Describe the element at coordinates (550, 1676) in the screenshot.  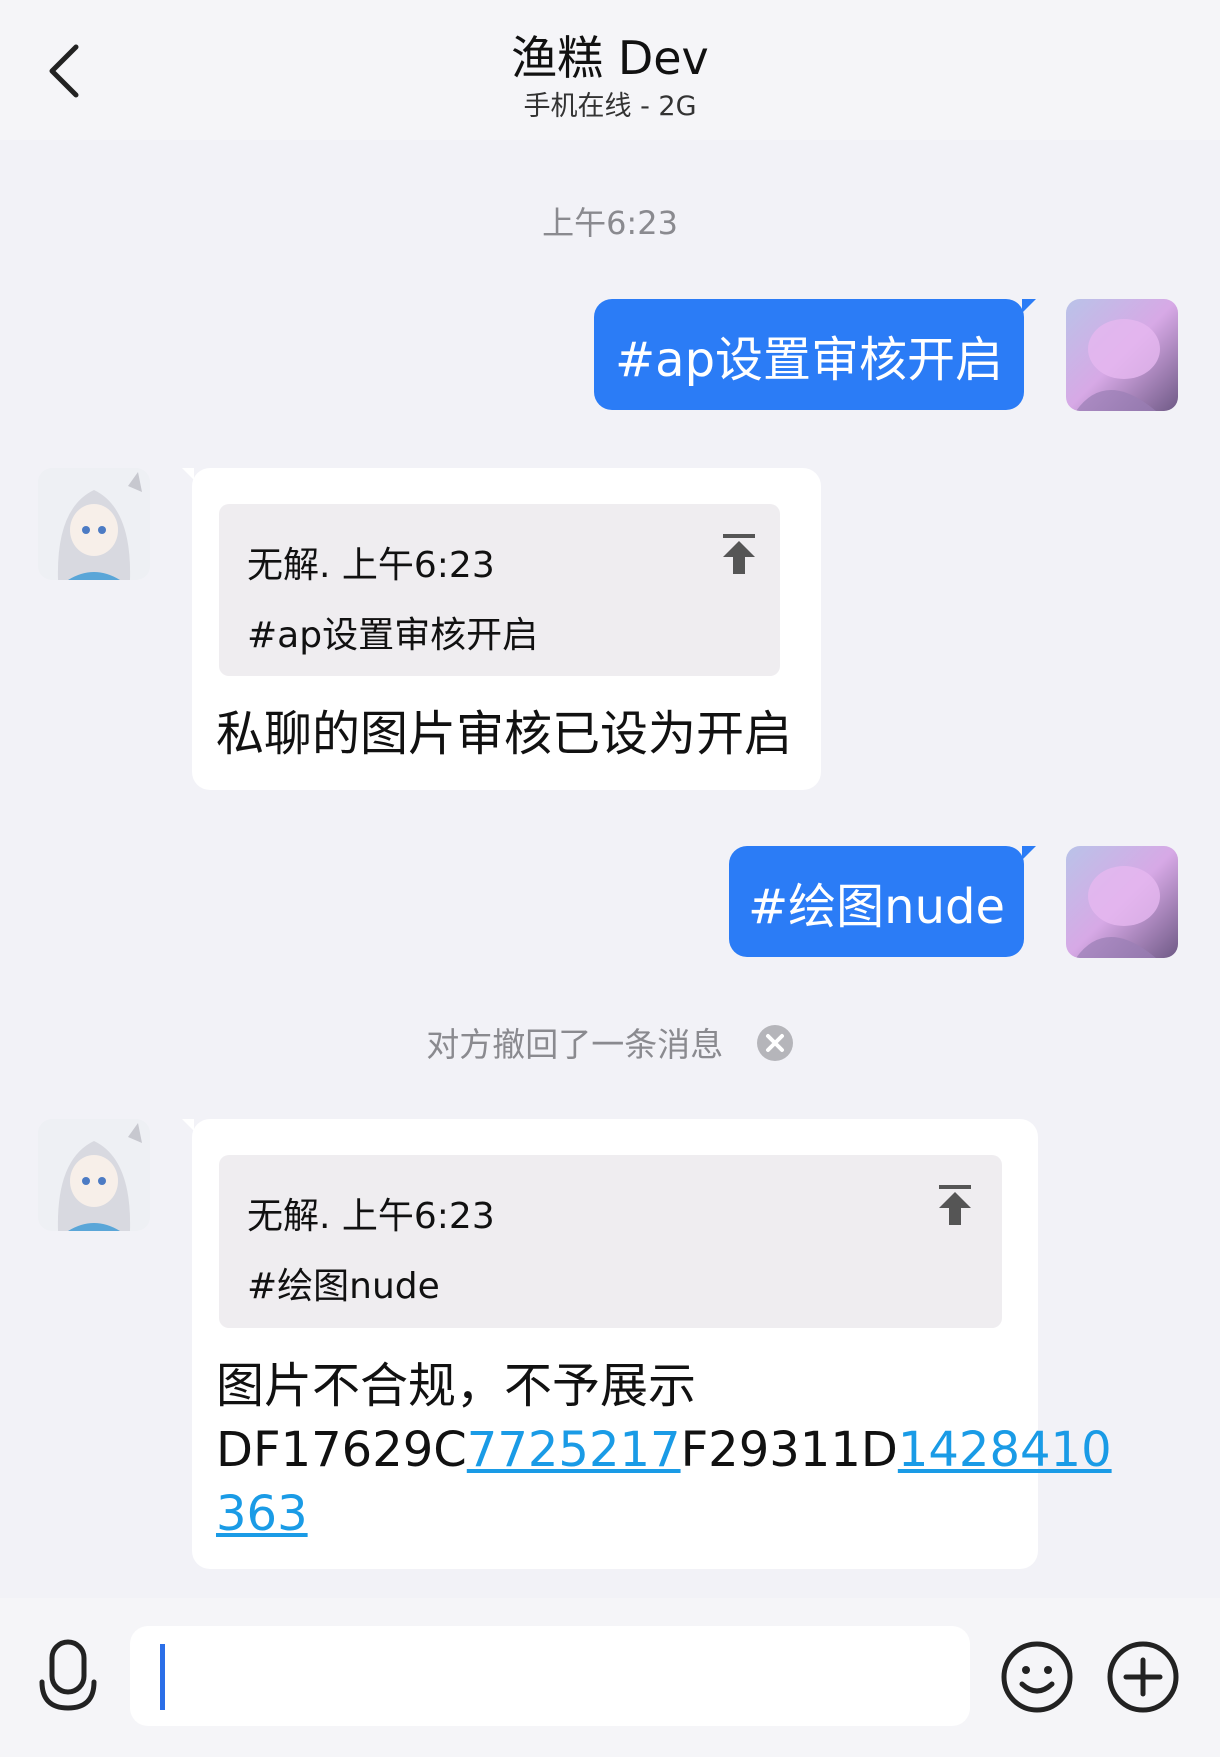
I see `message-input` at that location.